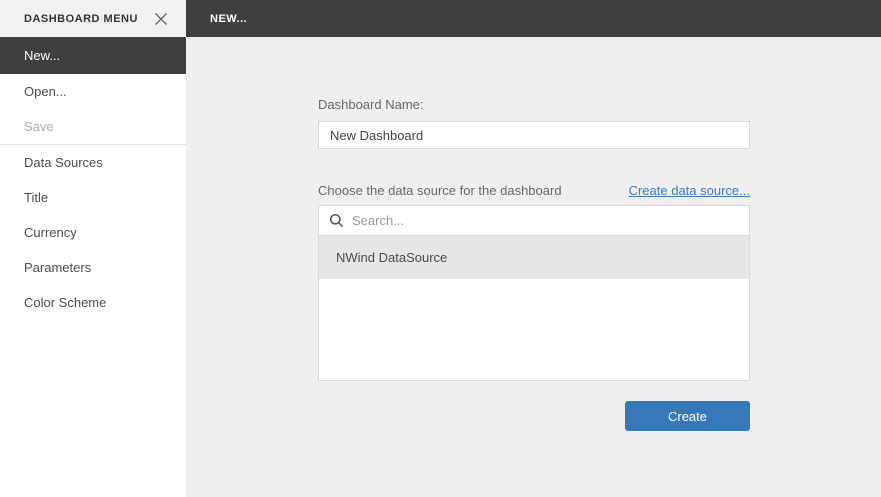 Image resolution: width=881 pixels, height=497 pixels. What do you see at coordinates (336, 220) in the screenshot?
I see `search-icon` at bounding box center [336, 220].